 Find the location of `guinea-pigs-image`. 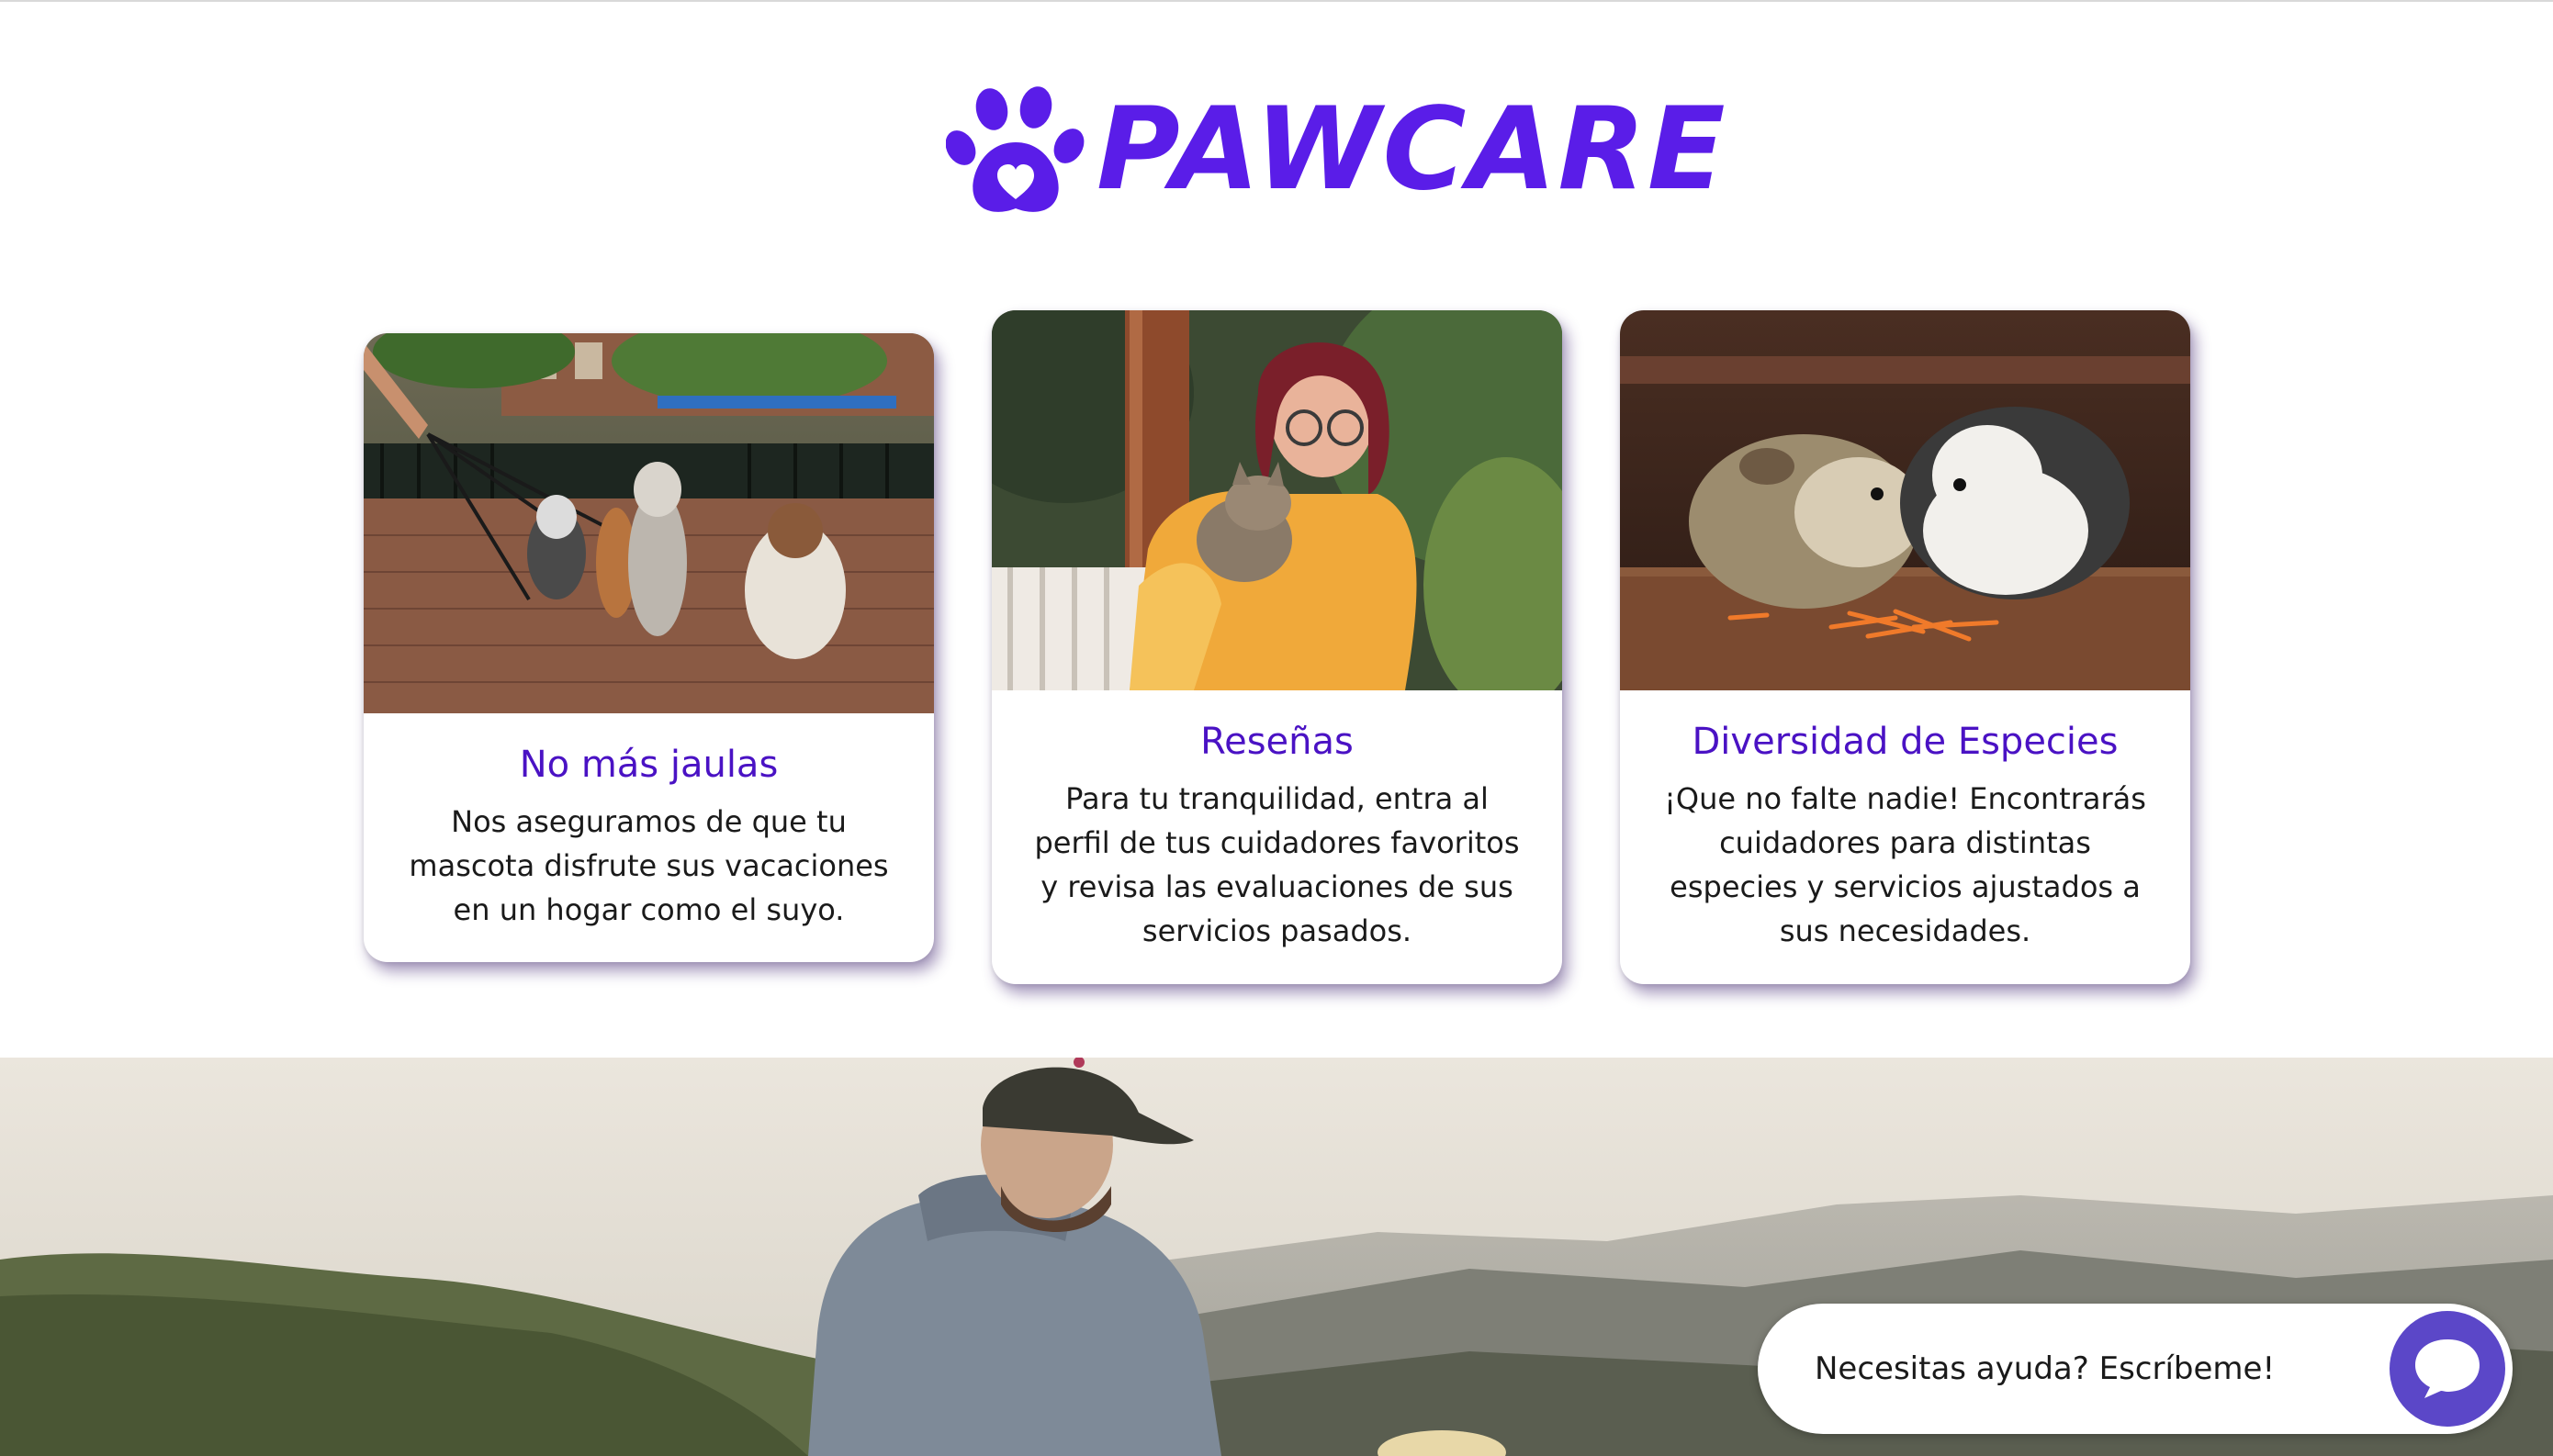

guinea-pigs-image is located at coordinates (1905, 500).